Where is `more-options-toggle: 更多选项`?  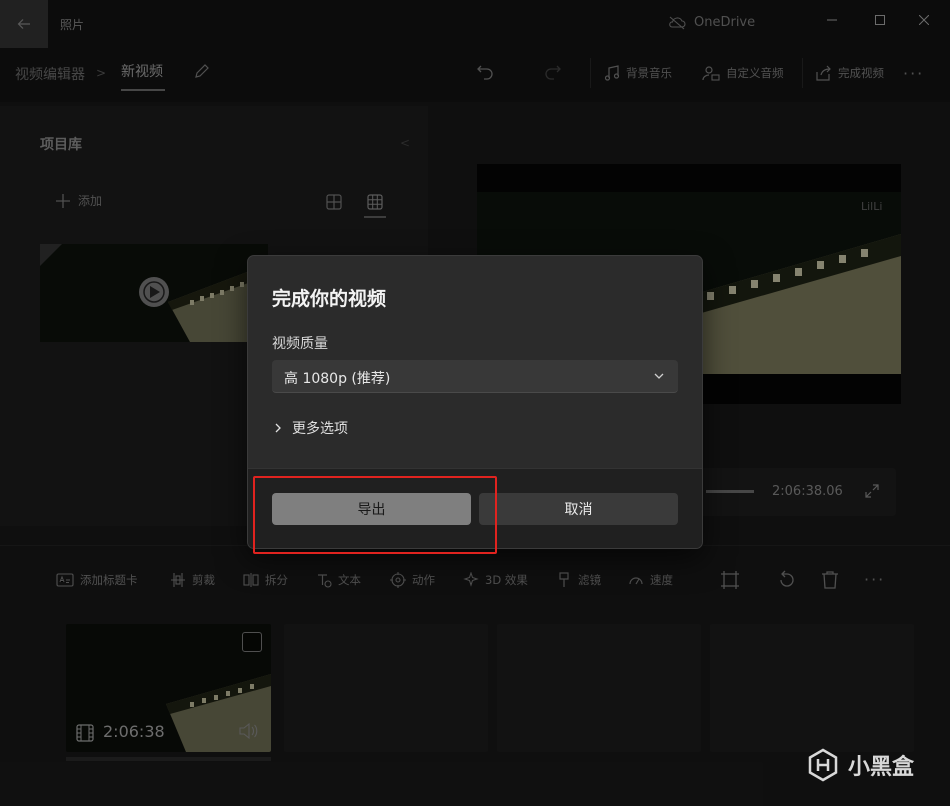
more-options-toggle: 更多选项 is located at coordinates (311, 428).